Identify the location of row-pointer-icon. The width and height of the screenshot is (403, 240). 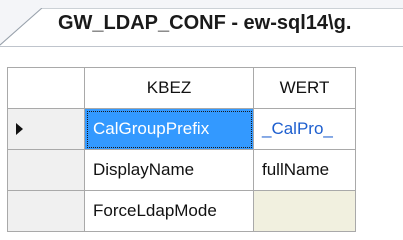
(19, 129).